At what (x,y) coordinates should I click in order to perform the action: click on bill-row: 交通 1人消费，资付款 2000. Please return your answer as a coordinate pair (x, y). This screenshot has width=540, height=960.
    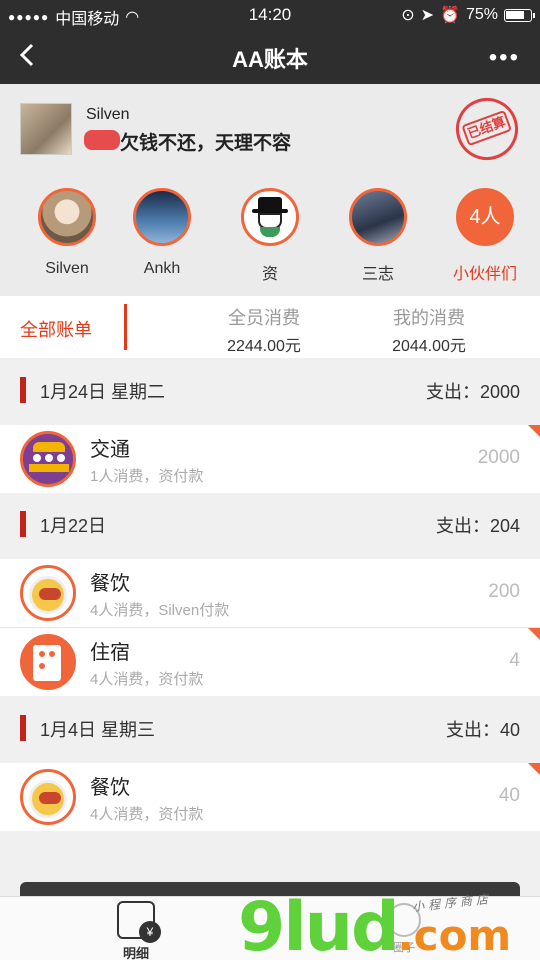
    Looking at the image, I should click on (270, 459).